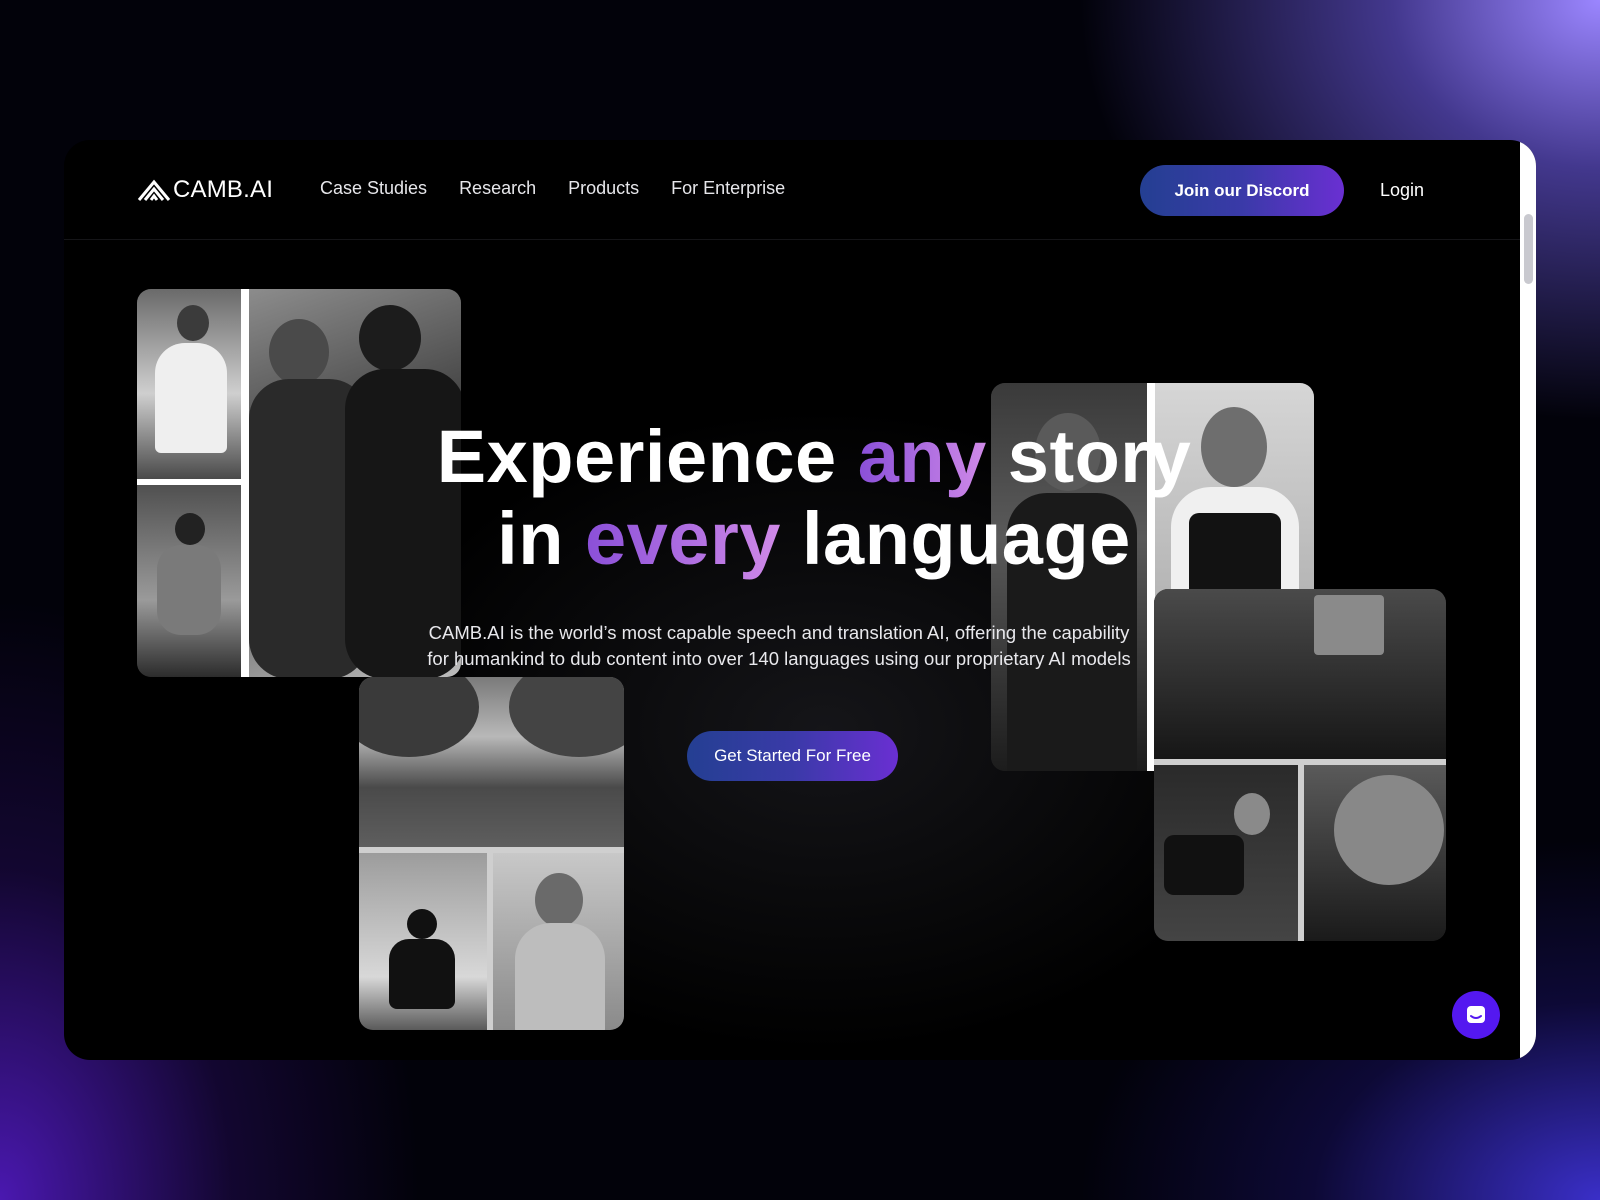  Describe the element at coordinates (497, 188) in the screenshot. I see `nav-research: Research` at that location.